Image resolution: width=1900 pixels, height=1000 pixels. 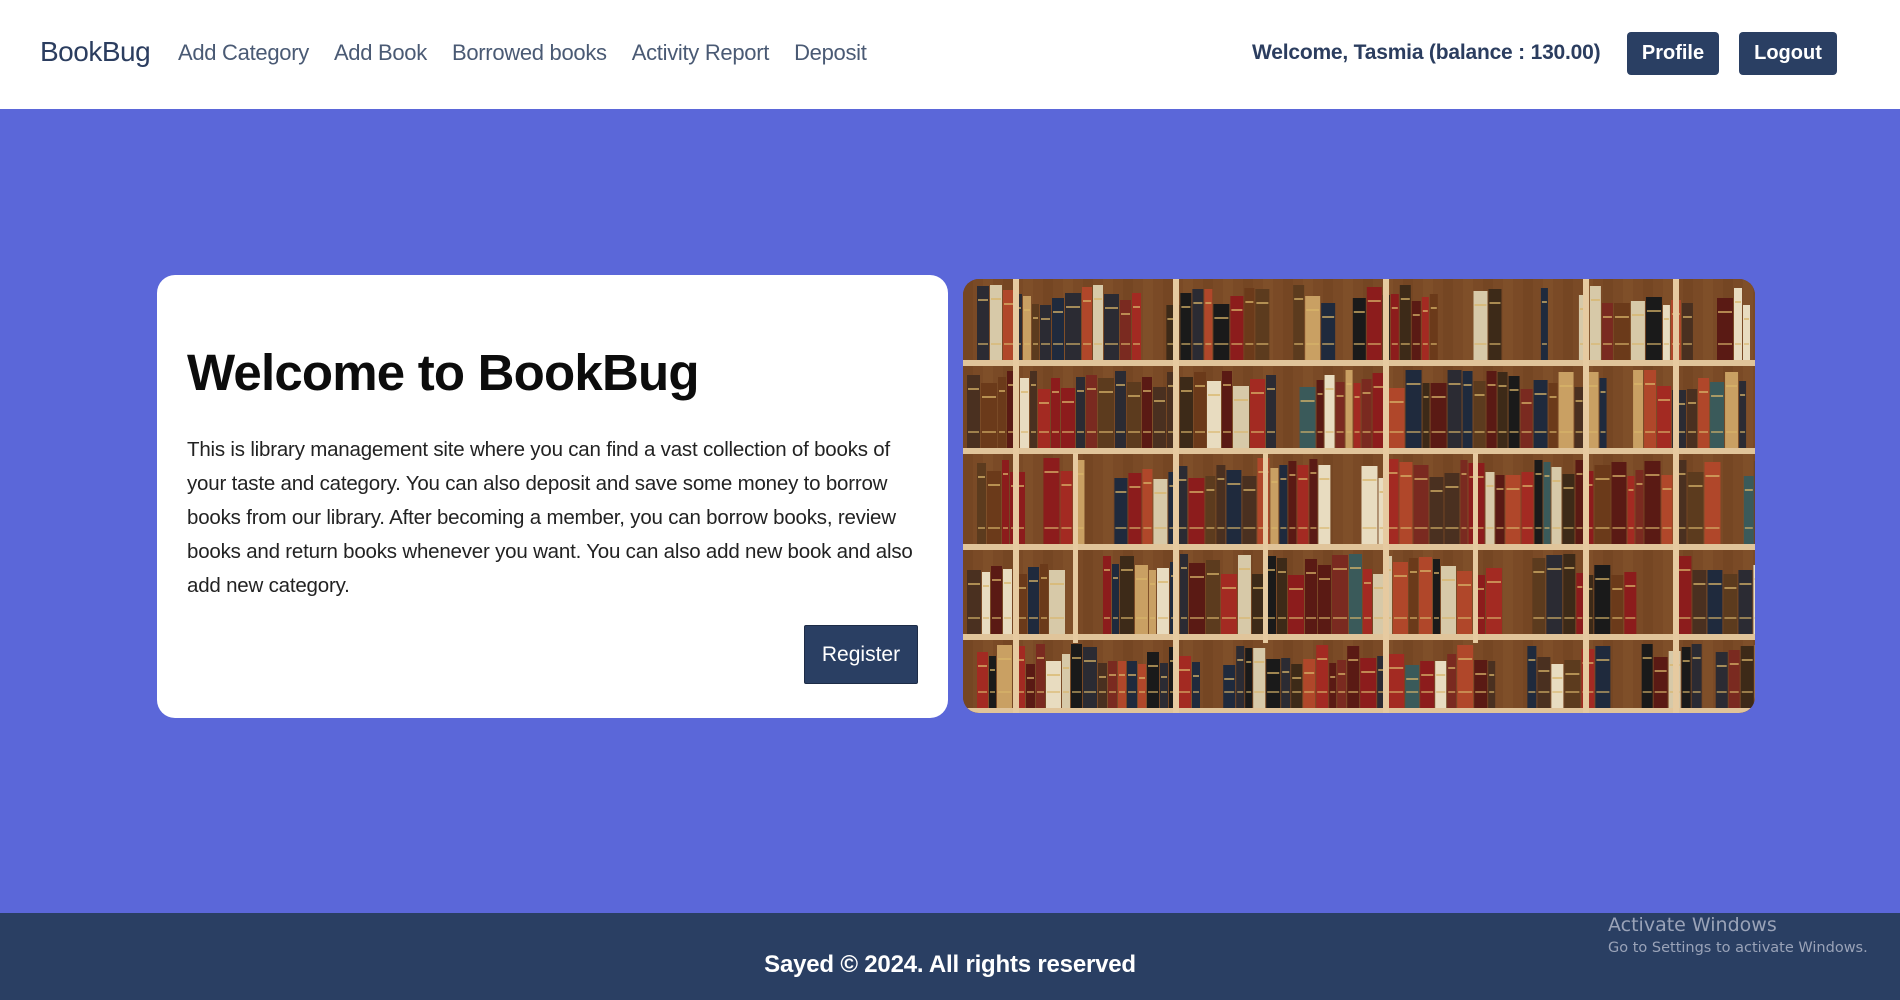 I want to click on brand-logo: BookBug, so click(x=95, y=52).